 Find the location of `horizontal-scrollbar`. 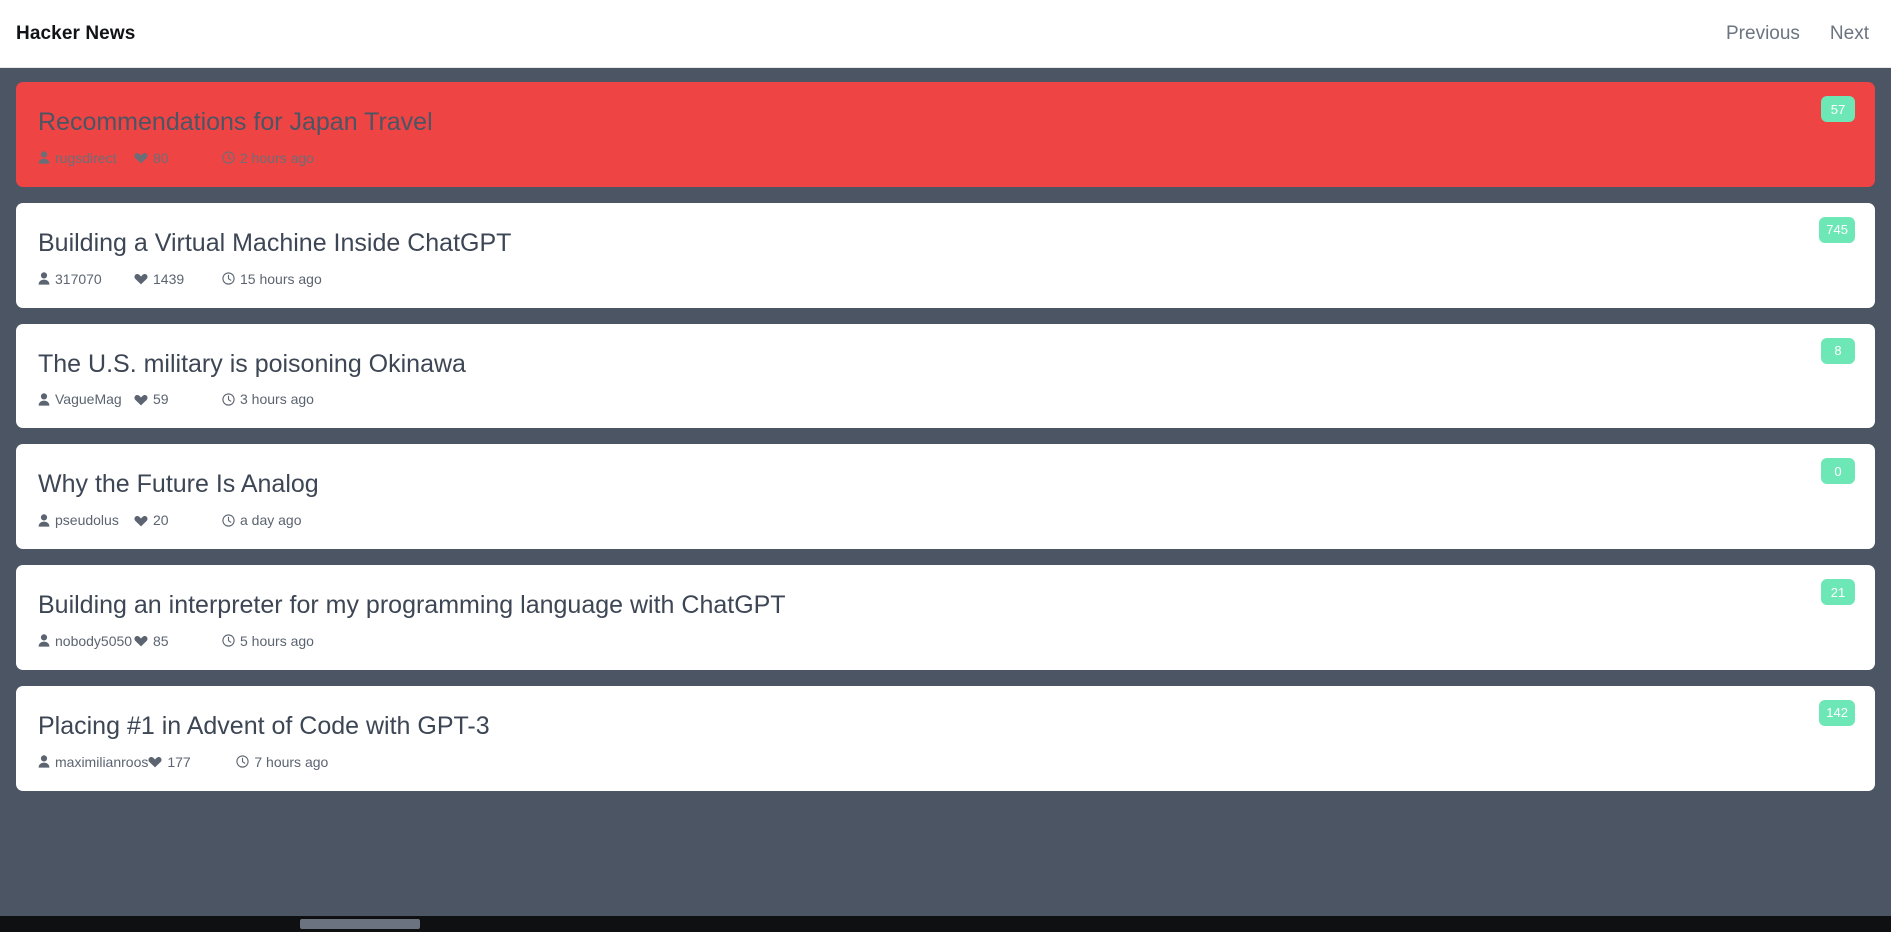

horizontal-scrollbar is located at coordinates (945, 924).